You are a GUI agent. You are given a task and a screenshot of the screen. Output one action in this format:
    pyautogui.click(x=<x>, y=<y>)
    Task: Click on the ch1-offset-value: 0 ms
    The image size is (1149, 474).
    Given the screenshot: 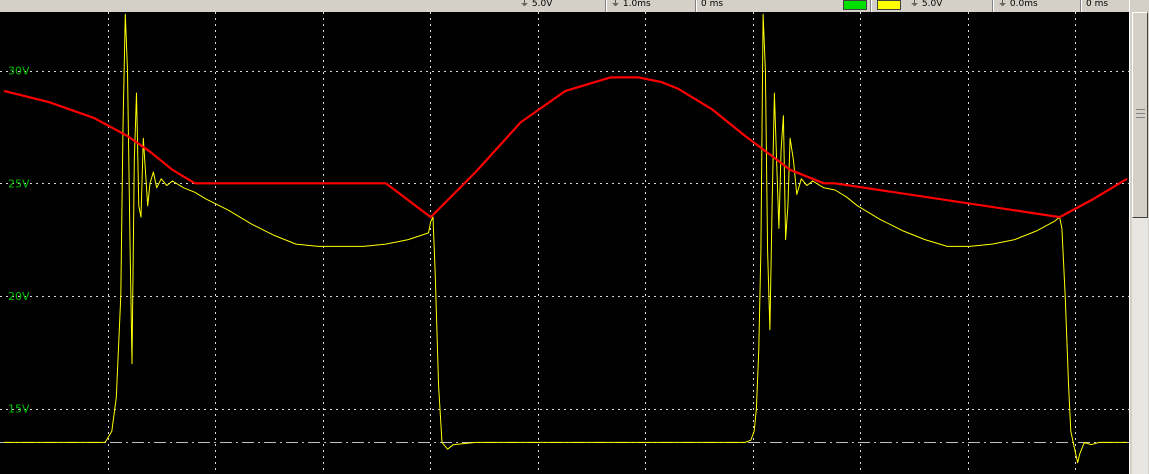 What is the action you would take?
    pyautogui.click(x=712, y=4)
    